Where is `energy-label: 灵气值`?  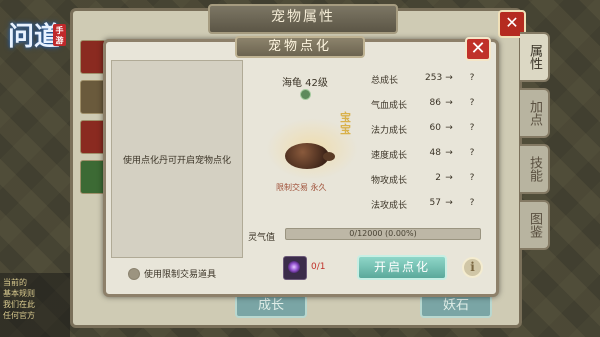
energy-label: 灵气值 is located at coordinates (262, 238).